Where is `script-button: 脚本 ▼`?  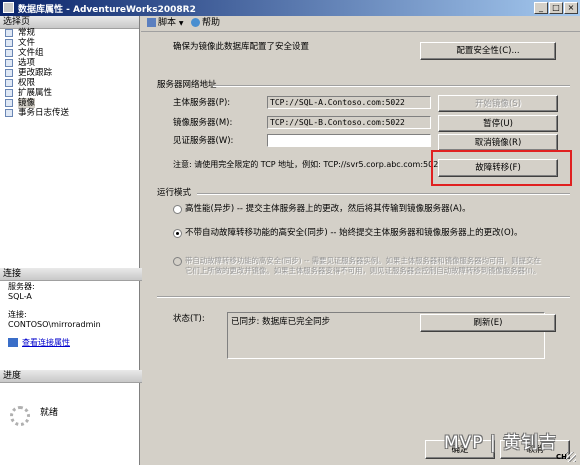 script-button: 脚本 ▼ is located at coordinates (165, 23).